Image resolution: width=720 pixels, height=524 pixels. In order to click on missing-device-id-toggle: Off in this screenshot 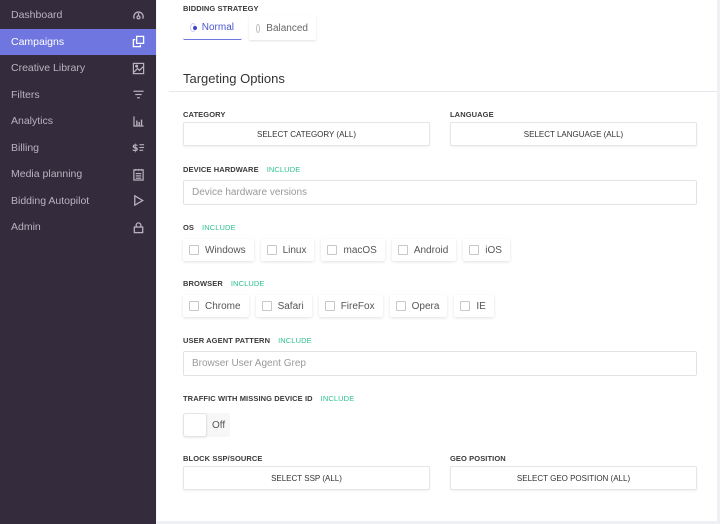, I will do `click(207, 425)`.